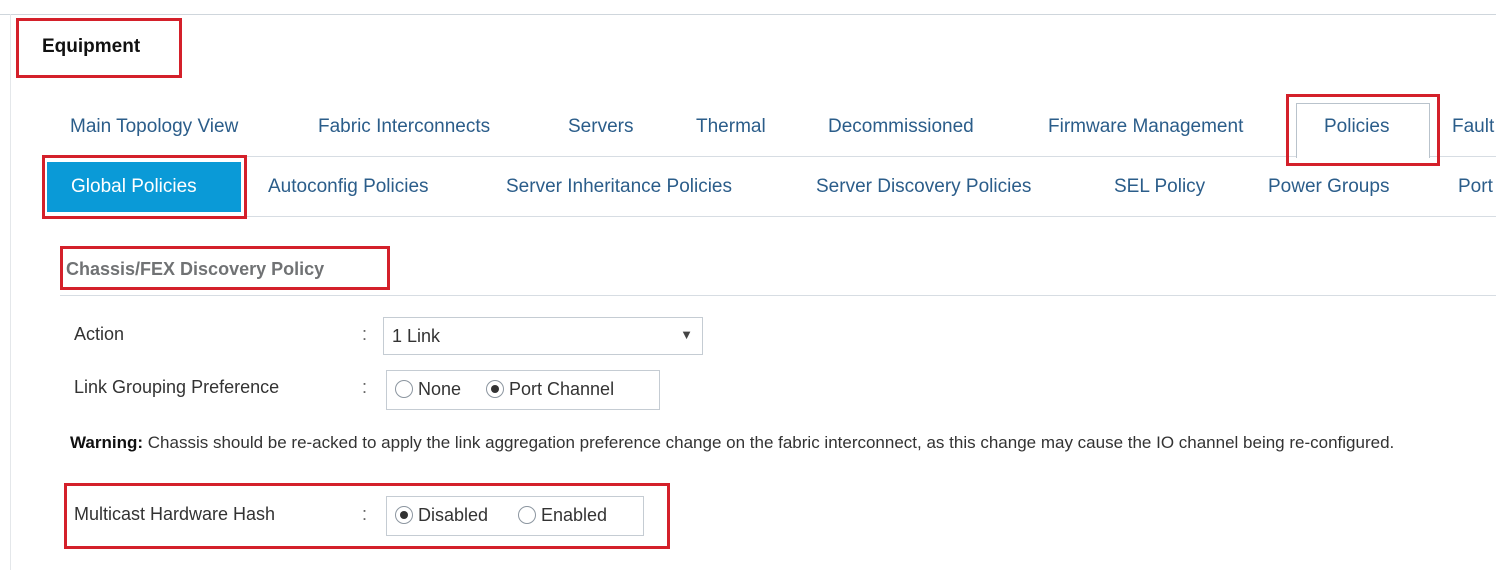 The image size is (1496, 570). What do you see at coordinates (365, 387) in the screenshot?
I see `link-grouping-colon: :` at bounding box center [365, 387].